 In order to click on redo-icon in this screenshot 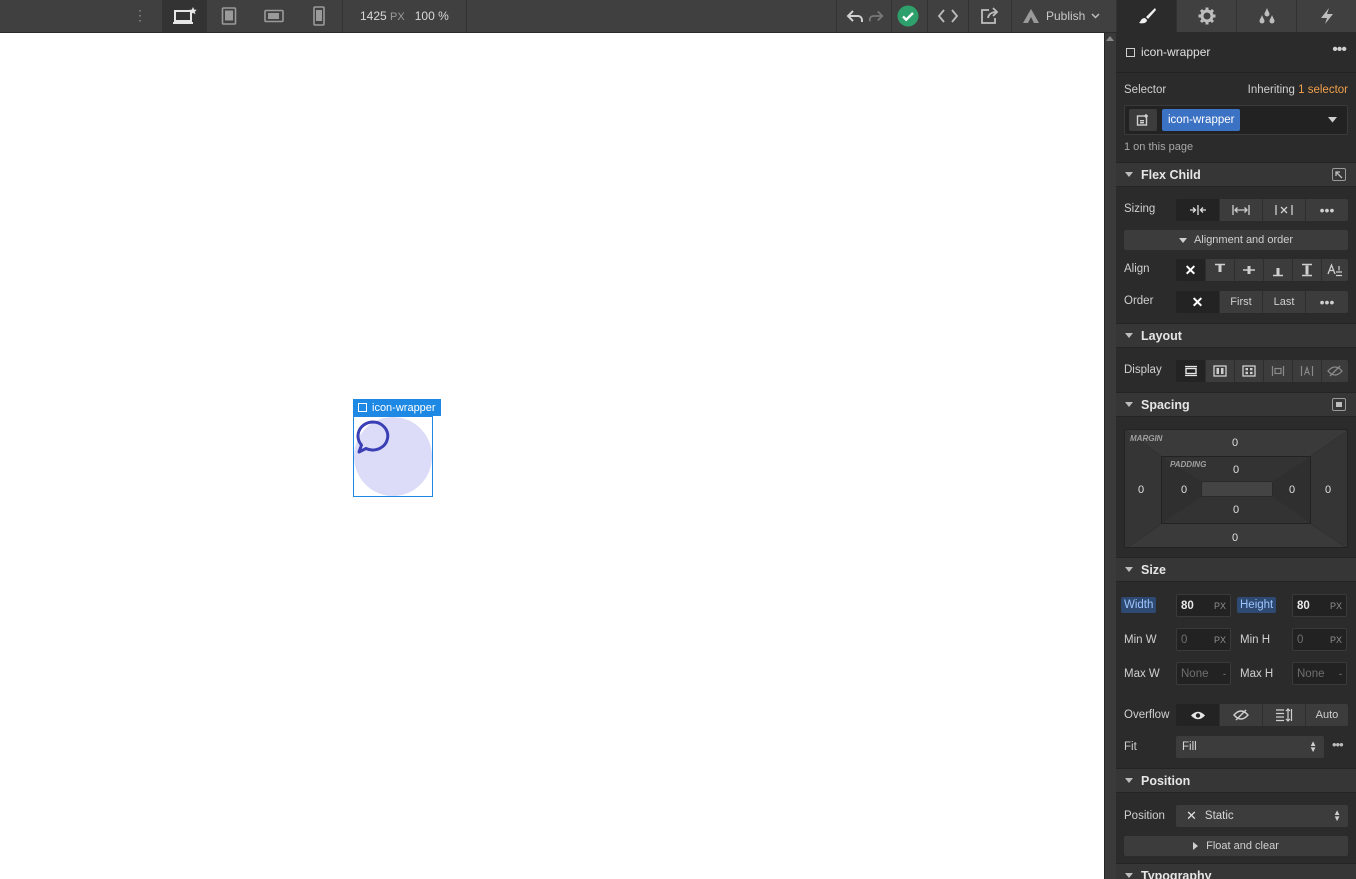, I will do `click(876, 16)`.